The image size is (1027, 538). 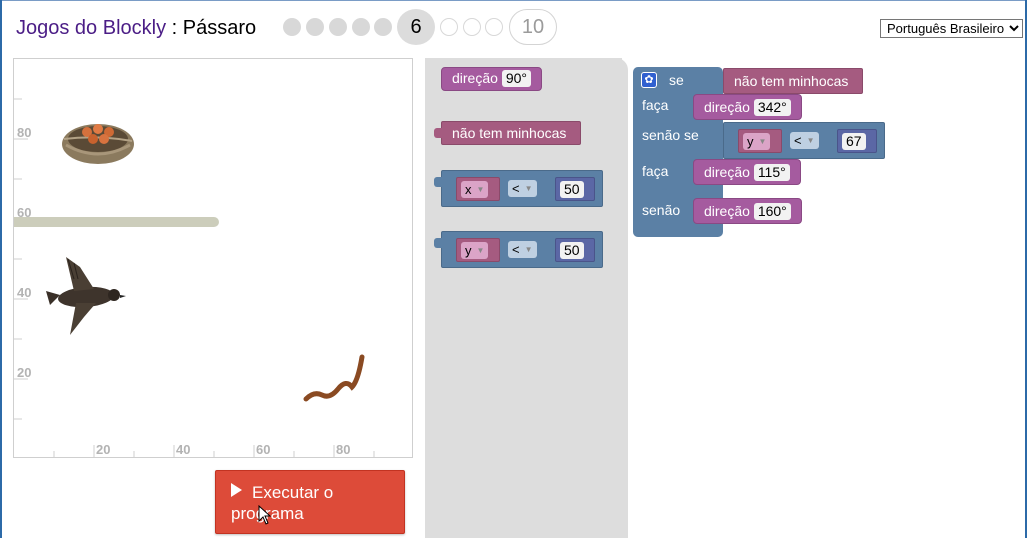 I want to click on do2-heading-block: direção 115°, so click(x=747, y=172).